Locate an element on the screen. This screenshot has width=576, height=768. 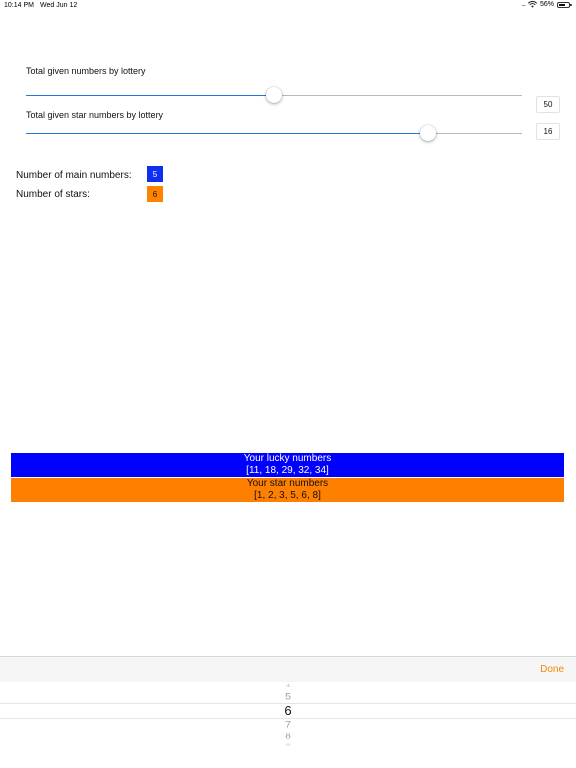
star-numbers-title: Your star numbers is located at coordinates (287, 483).